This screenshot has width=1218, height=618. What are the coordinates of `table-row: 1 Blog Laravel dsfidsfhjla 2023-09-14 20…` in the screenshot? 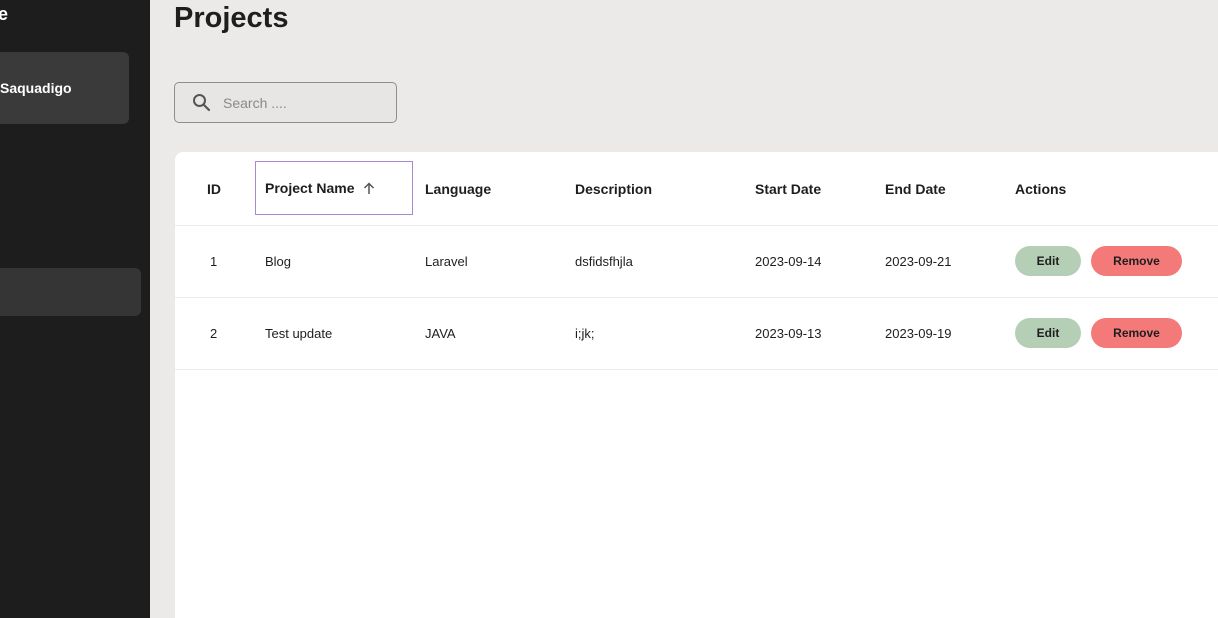 It's located at (696, 262).